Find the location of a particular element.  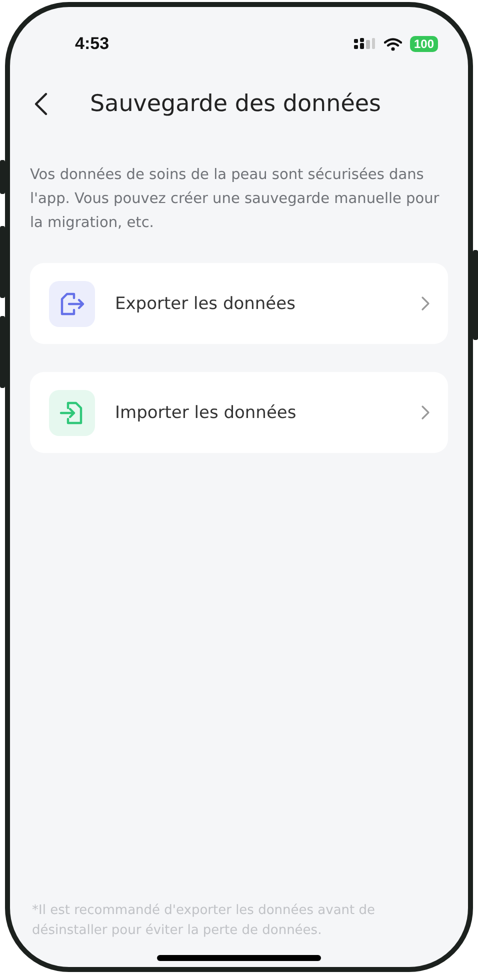

wifi-icon is located at coordinates (393, 44).